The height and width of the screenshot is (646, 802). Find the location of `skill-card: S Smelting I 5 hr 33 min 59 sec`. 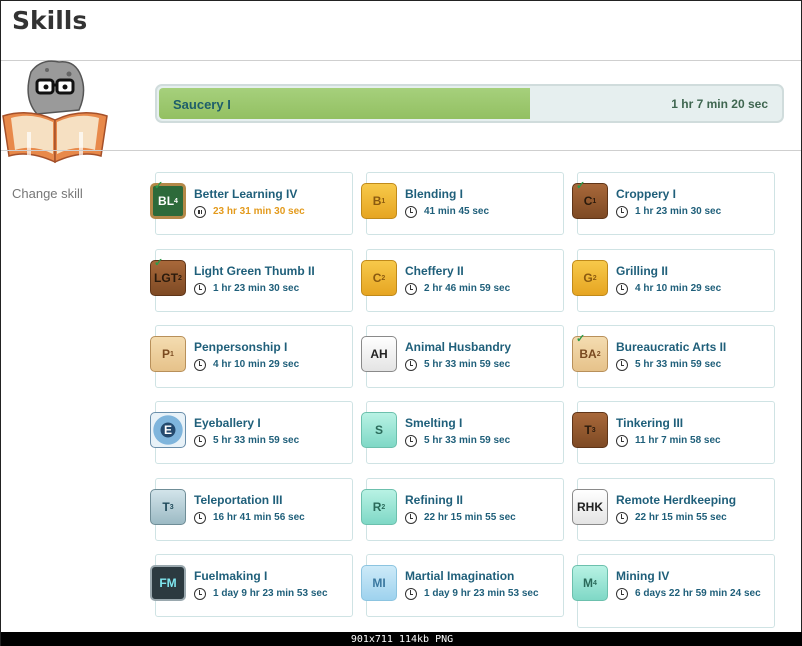

skill-card: S Smelting I 5 hr 33 min 59 sec is located at coordinates (462, 432).